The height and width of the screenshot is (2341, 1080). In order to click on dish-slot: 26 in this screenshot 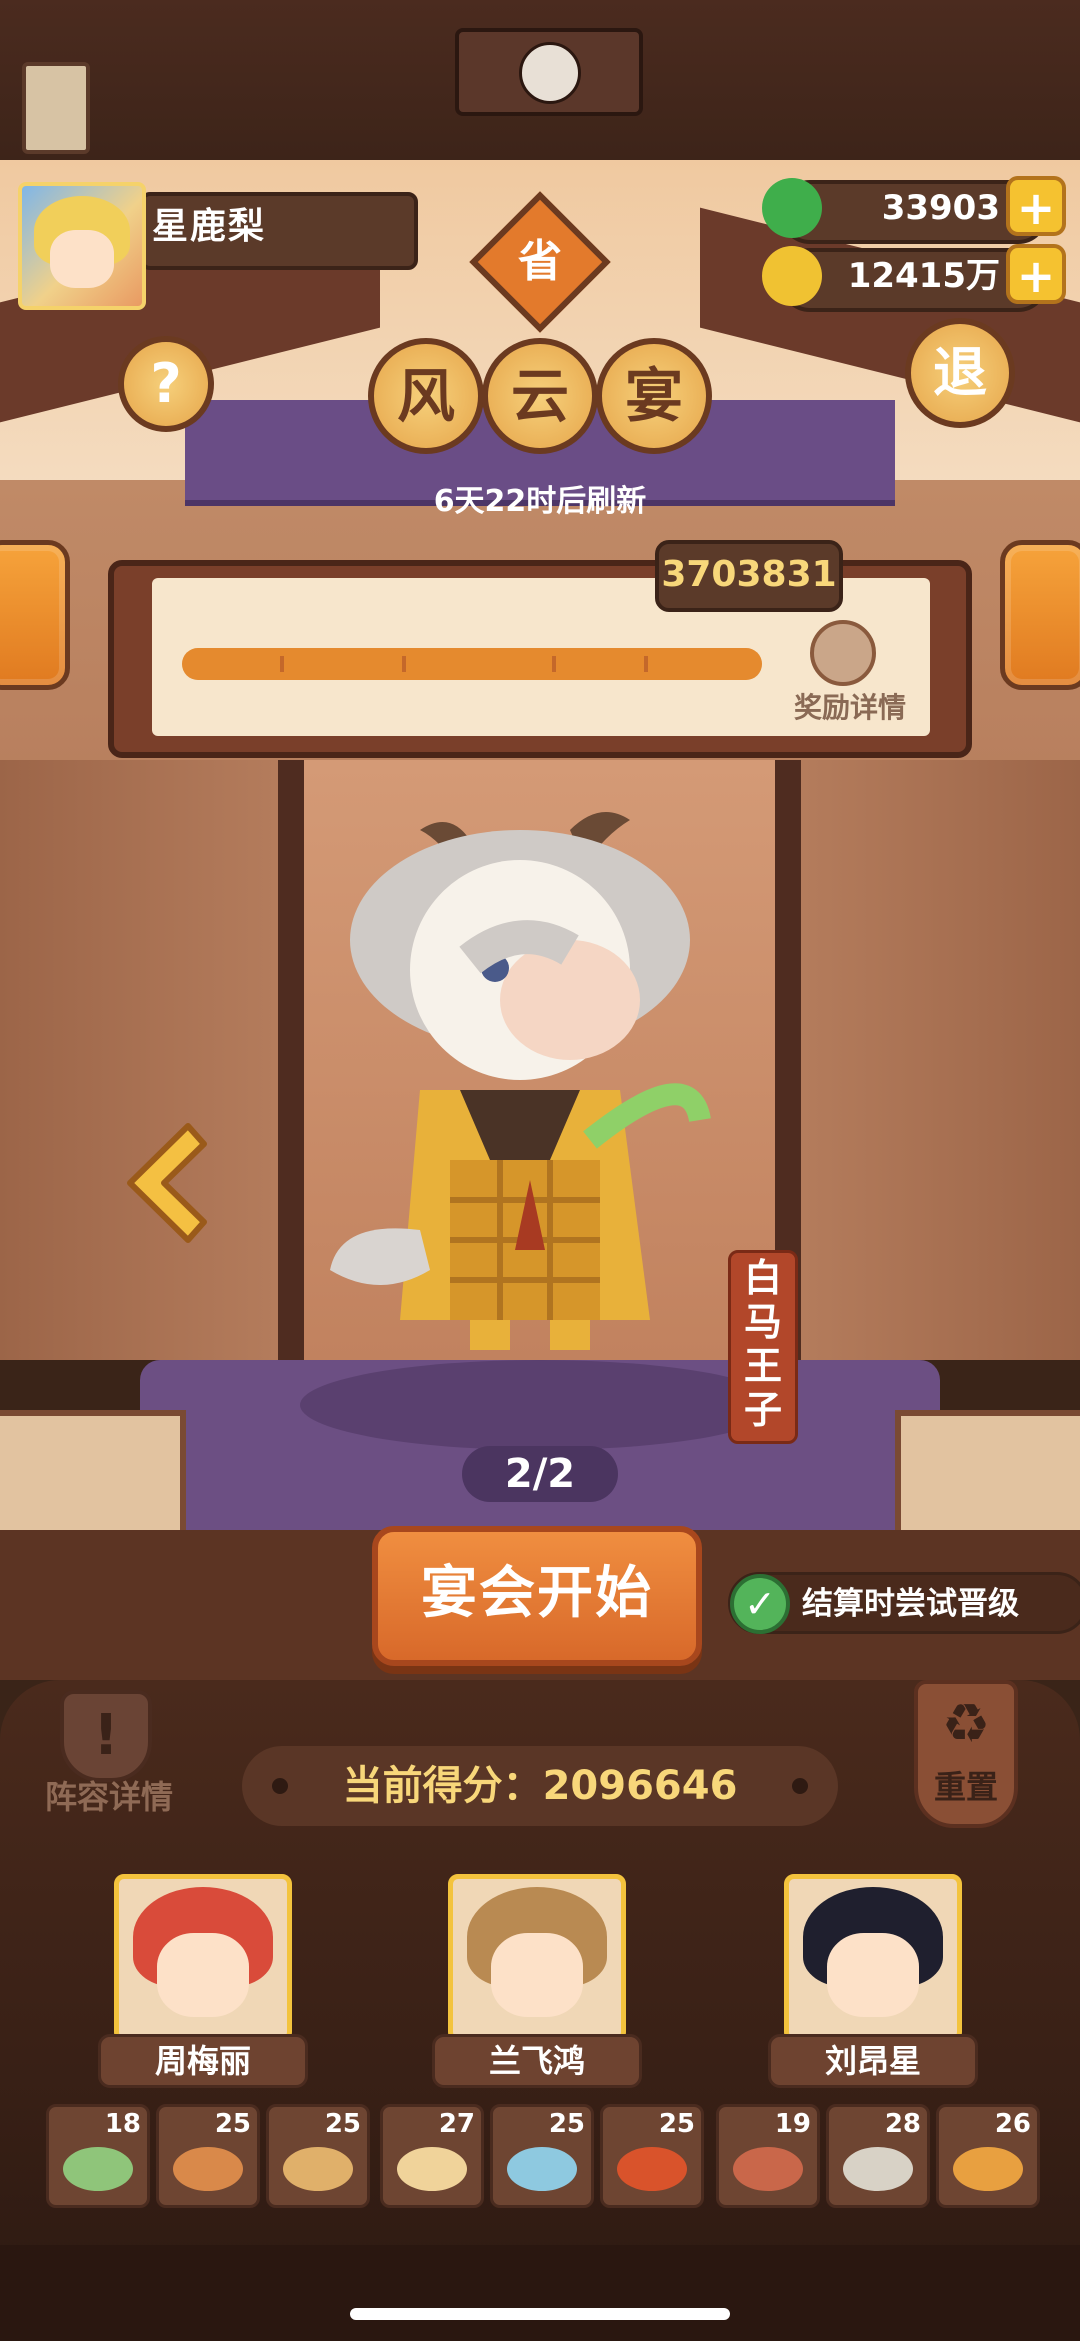, I will do `click(988, 2156)`.